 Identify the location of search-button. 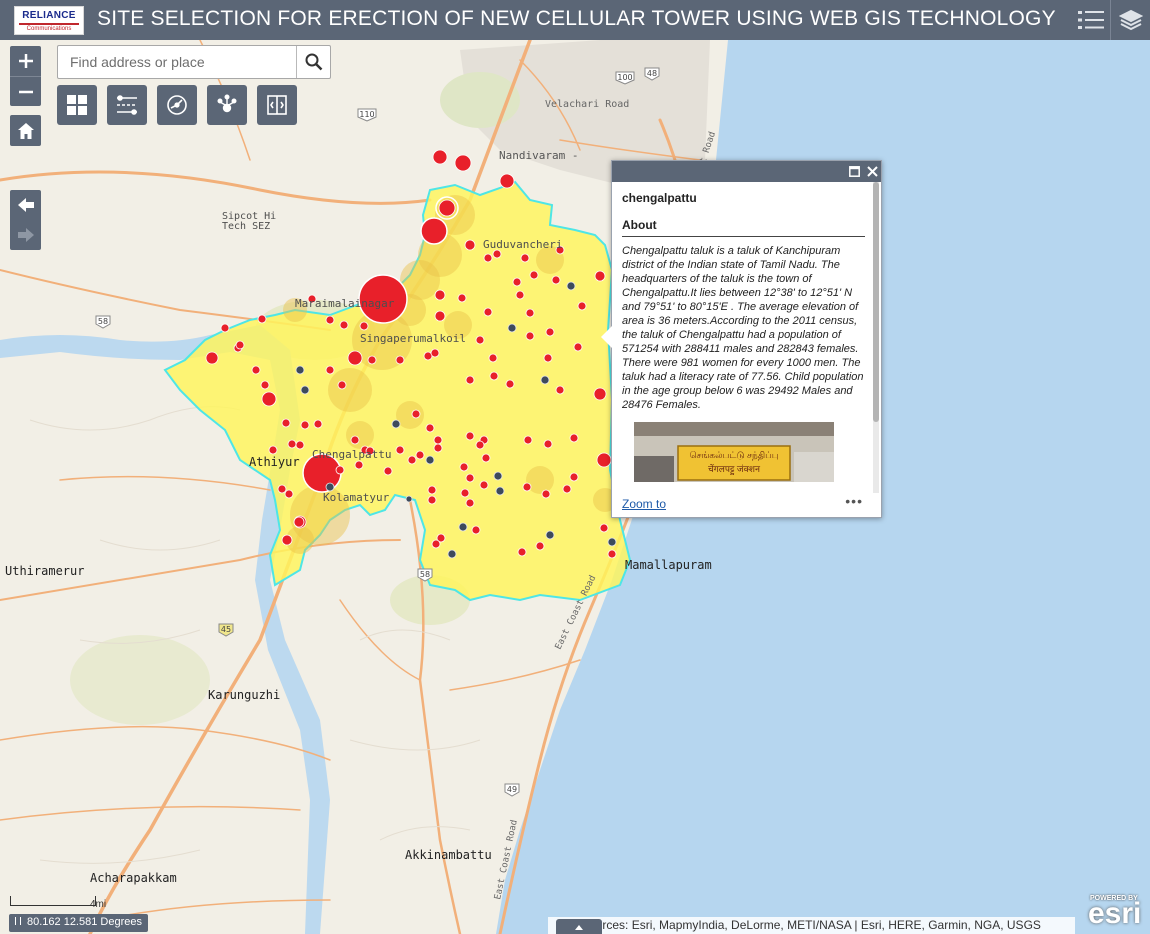
(313, 62).